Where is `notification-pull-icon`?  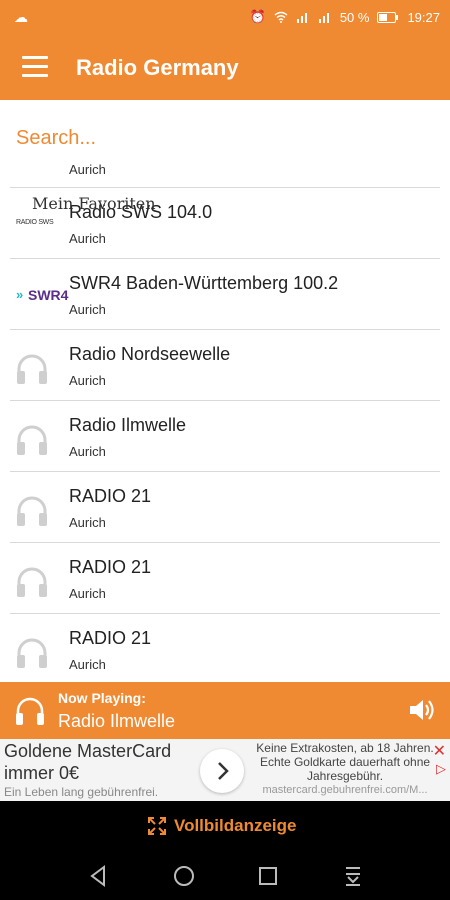
notification-pull-icon is located at coordinates (353, 876).